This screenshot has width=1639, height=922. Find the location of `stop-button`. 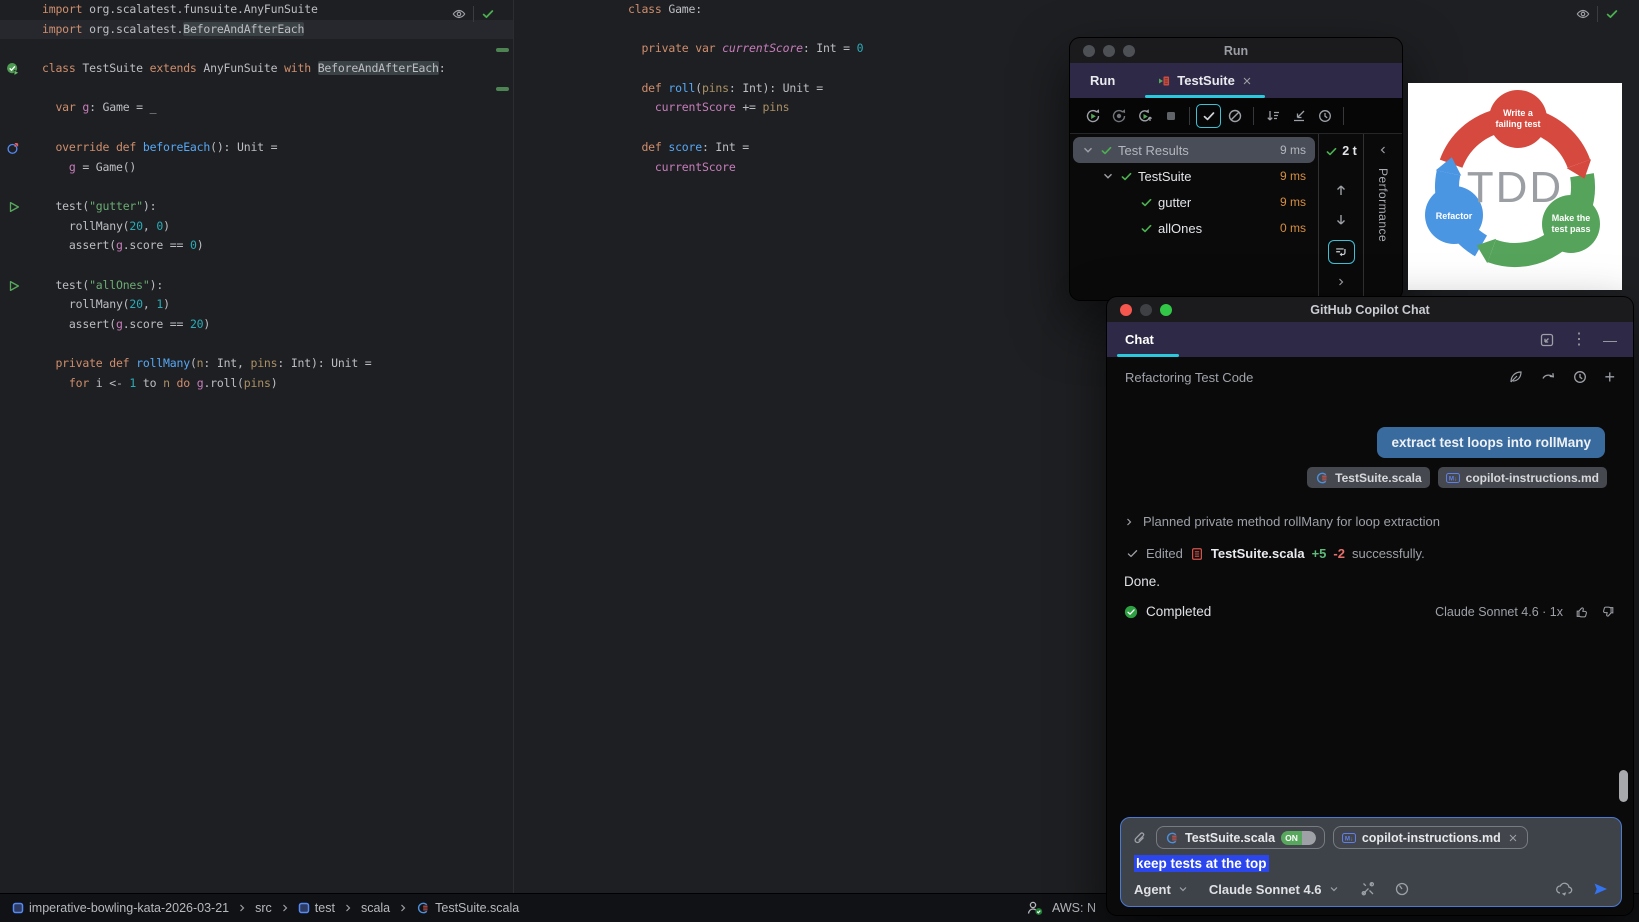

stop-button is located at coordinates (1170, 116).